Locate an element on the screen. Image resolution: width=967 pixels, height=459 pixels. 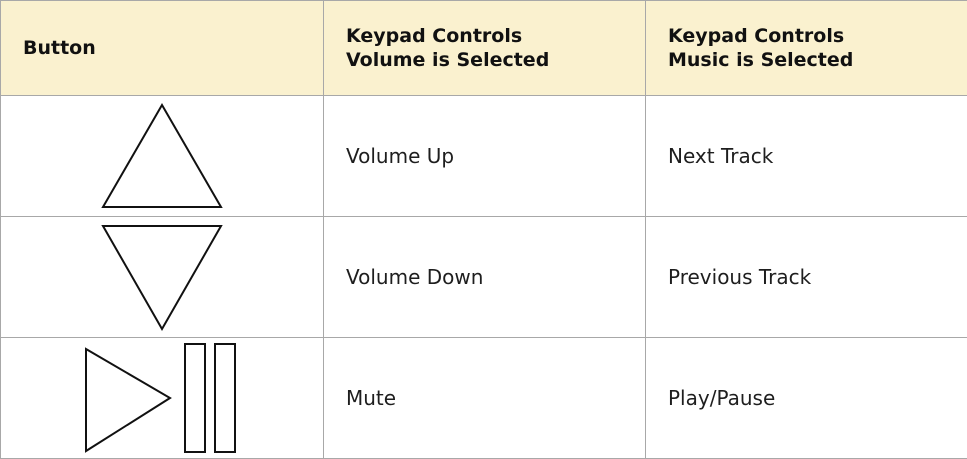
header-volume-line-1: Keypad Controls is located at coordinates (495, 36).